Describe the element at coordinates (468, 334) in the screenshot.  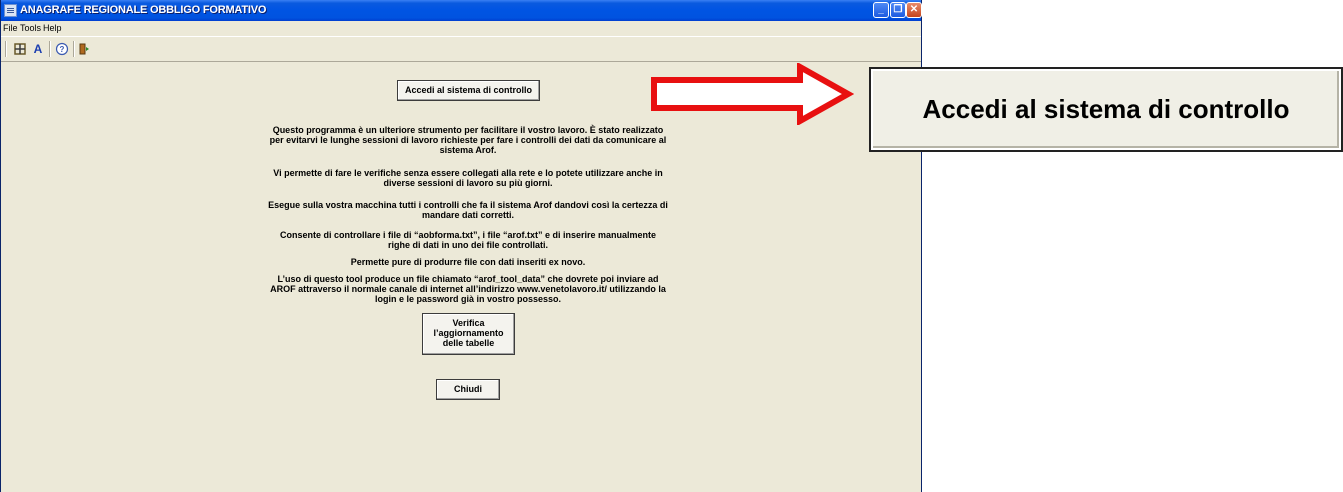
I see `check-tables-update-button: Verifica l’aggiornamento delle tabelle` at that location.